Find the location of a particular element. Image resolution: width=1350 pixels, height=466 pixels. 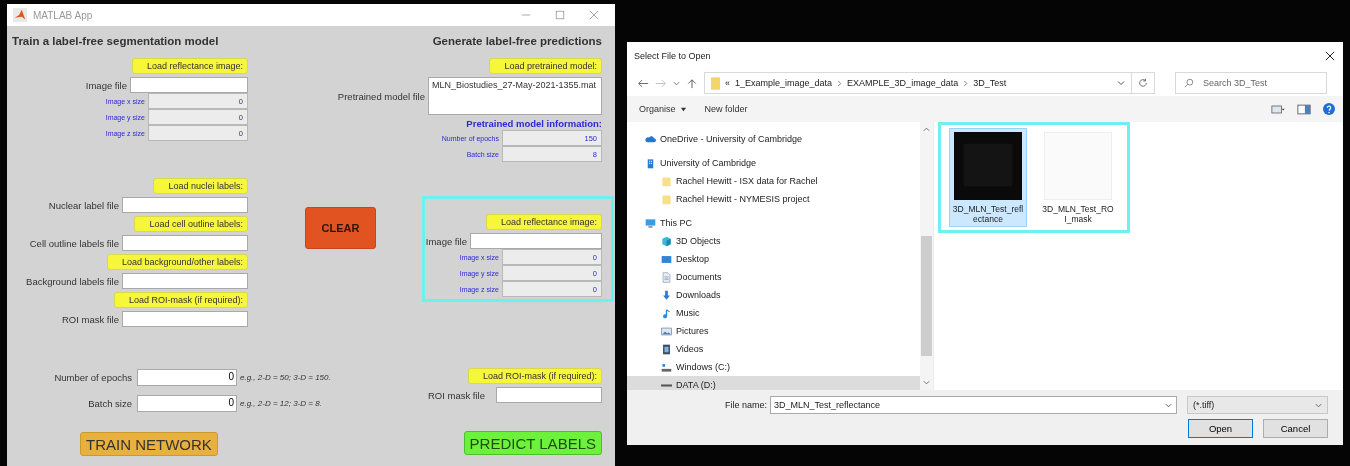

overflow-chevrons: « is located at coordinates (727, 83).